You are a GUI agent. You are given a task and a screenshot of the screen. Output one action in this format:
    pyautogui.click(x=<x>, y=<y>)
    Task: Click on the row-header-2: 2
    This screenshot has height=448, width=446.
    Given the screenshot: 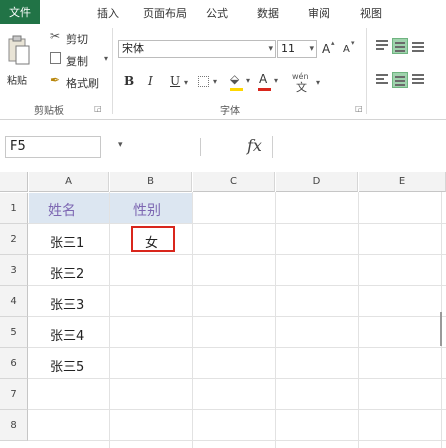 What is the action you would take?
    pyautogui.click(x=14, y=239)
    